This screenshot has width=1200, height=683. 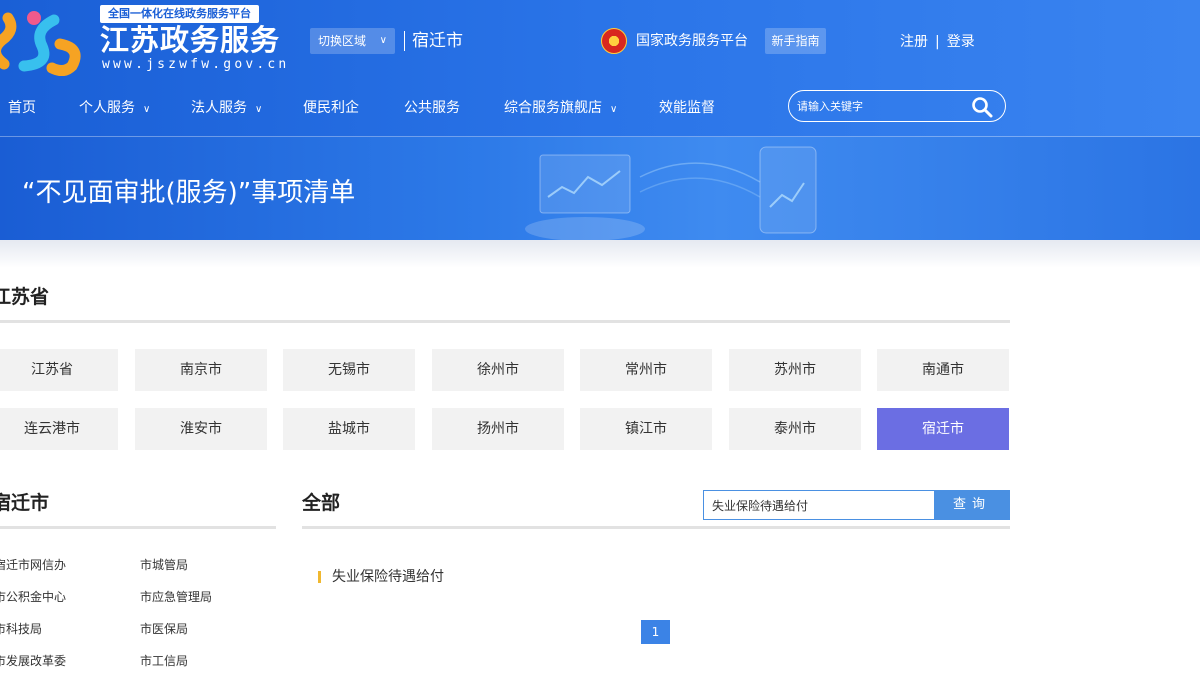 I want to click on department-link: 市发展改革委, so click(x=33, y=661).